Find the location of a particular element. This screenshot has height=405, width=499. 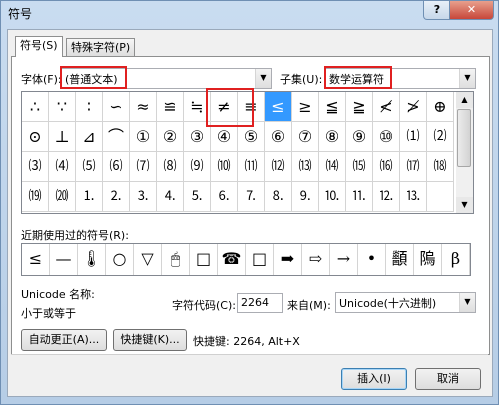

symbol-cell: ⊥ is located at coordinates (62, 137).